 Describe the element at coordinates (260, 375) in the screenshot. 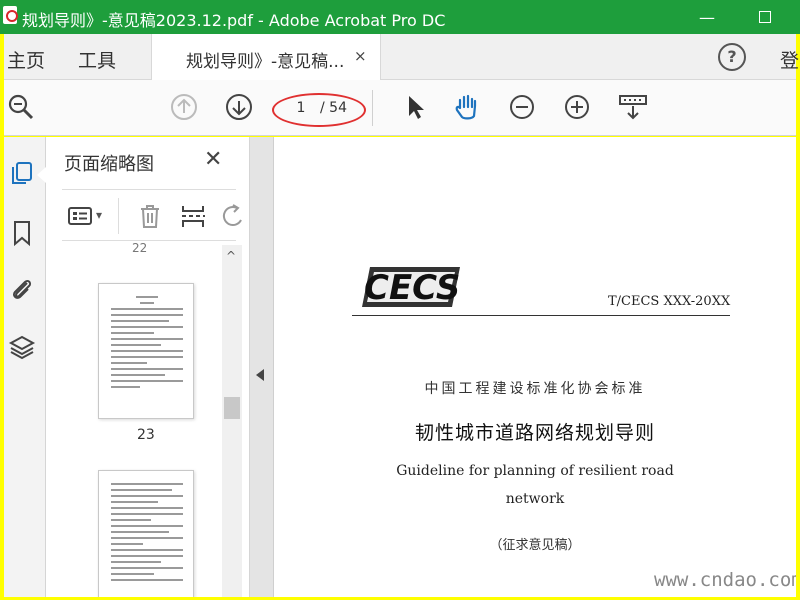

I see `collapse-arrow-icon` at that location.